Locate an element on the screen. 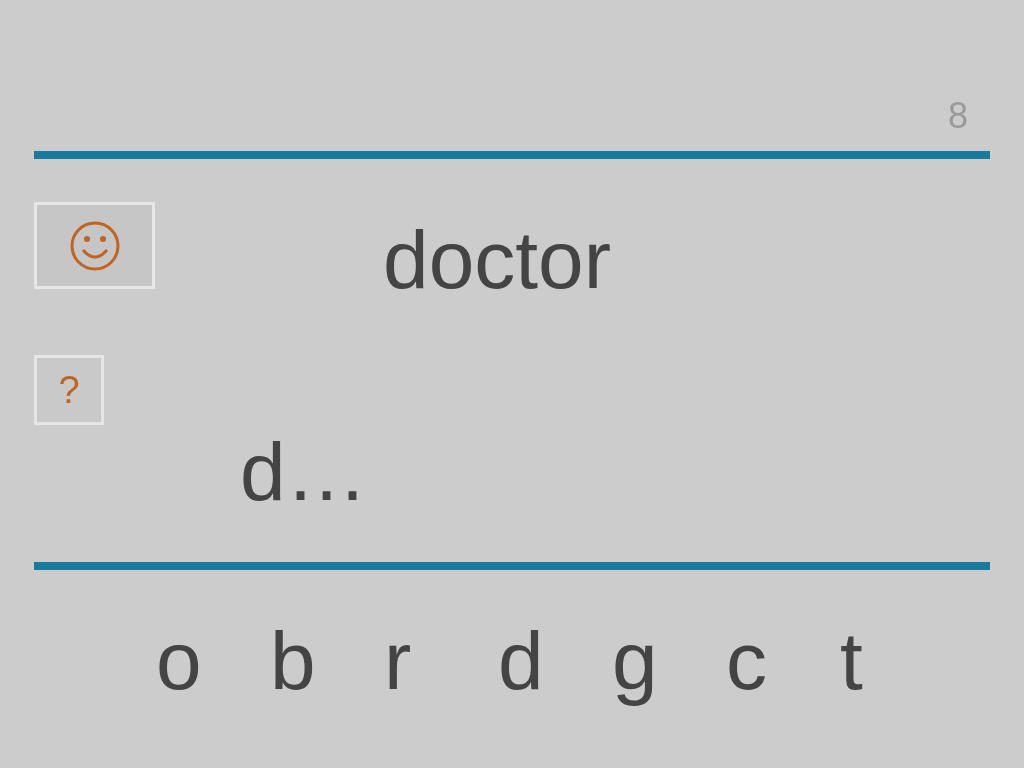 The width and height of the screenshot is (1024, 768). letter-button: c is located at coordinates (783, 661).